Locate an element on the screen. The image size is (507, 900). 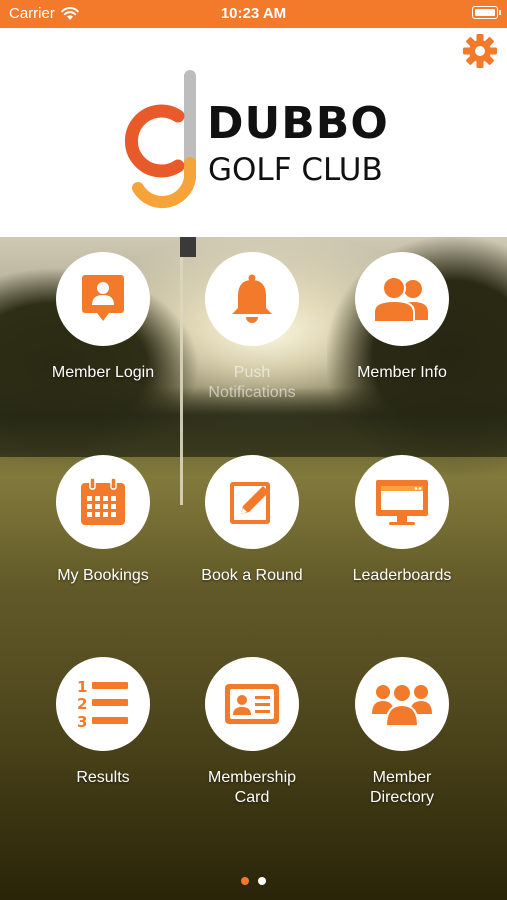
id-card-icon is located at coordinates (252, 704).